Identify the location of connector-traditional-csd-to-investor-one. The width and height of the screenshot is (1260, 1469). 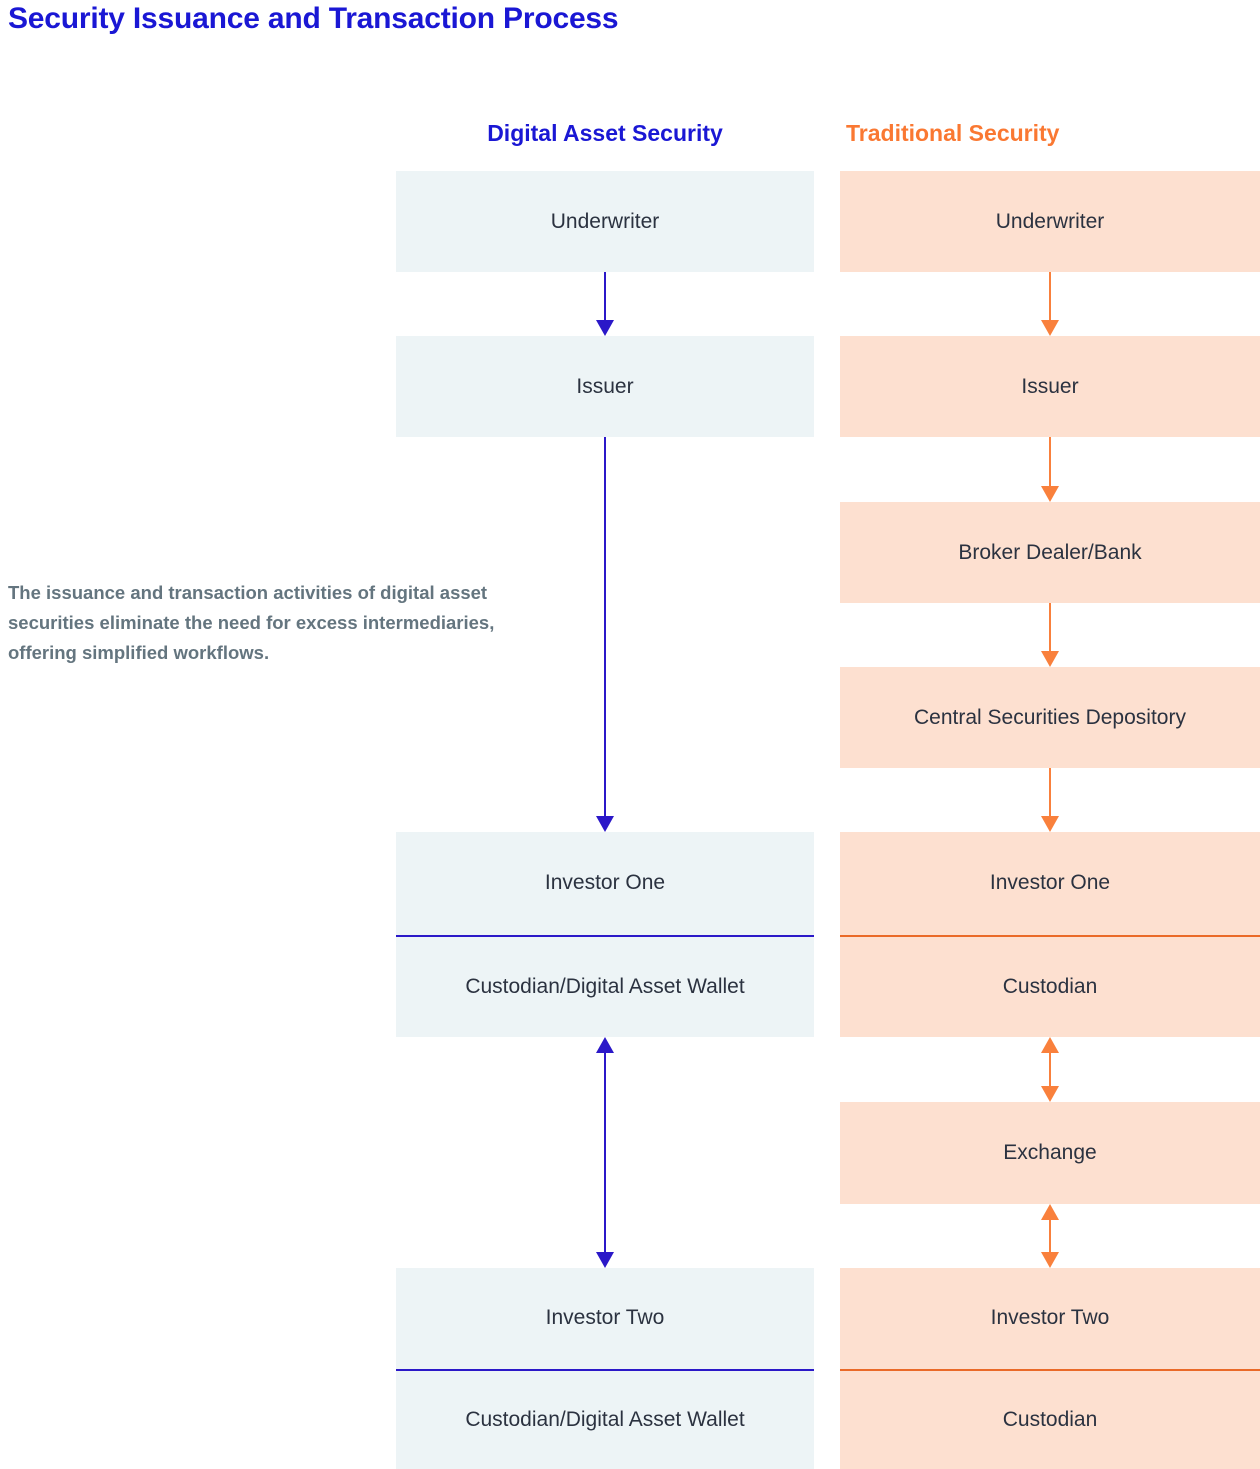
(1050, 800).